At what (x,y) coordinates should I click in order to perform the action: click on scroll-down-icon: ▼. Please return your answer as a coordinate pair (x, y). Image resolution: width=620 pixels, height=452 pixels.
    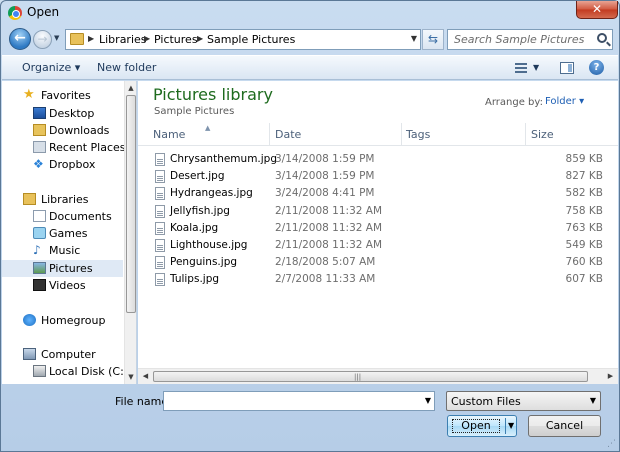
    Looking at the image, I should click on (130, 377).